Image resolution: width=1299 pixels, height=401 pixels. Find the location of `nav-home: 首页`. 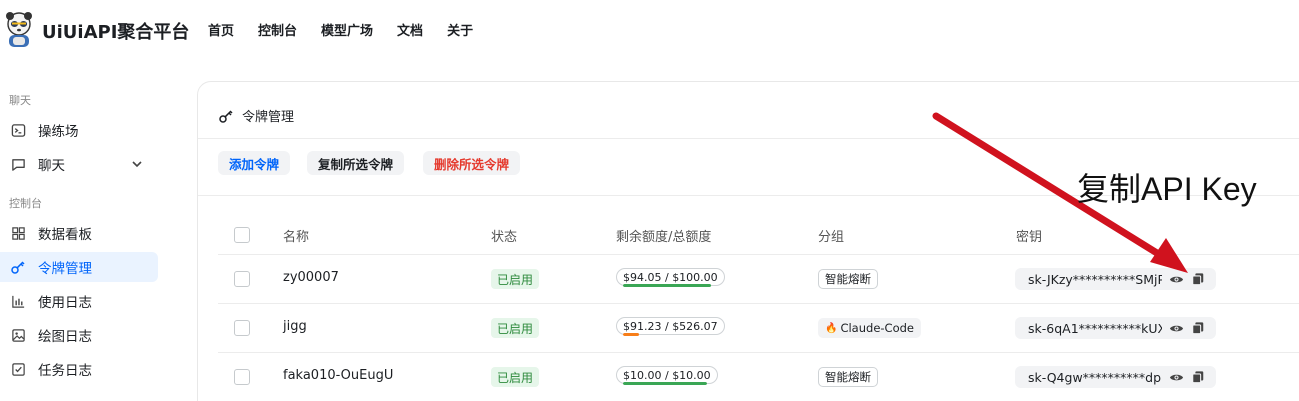

nav-home: 首页 is located at coordinates (221, 29).